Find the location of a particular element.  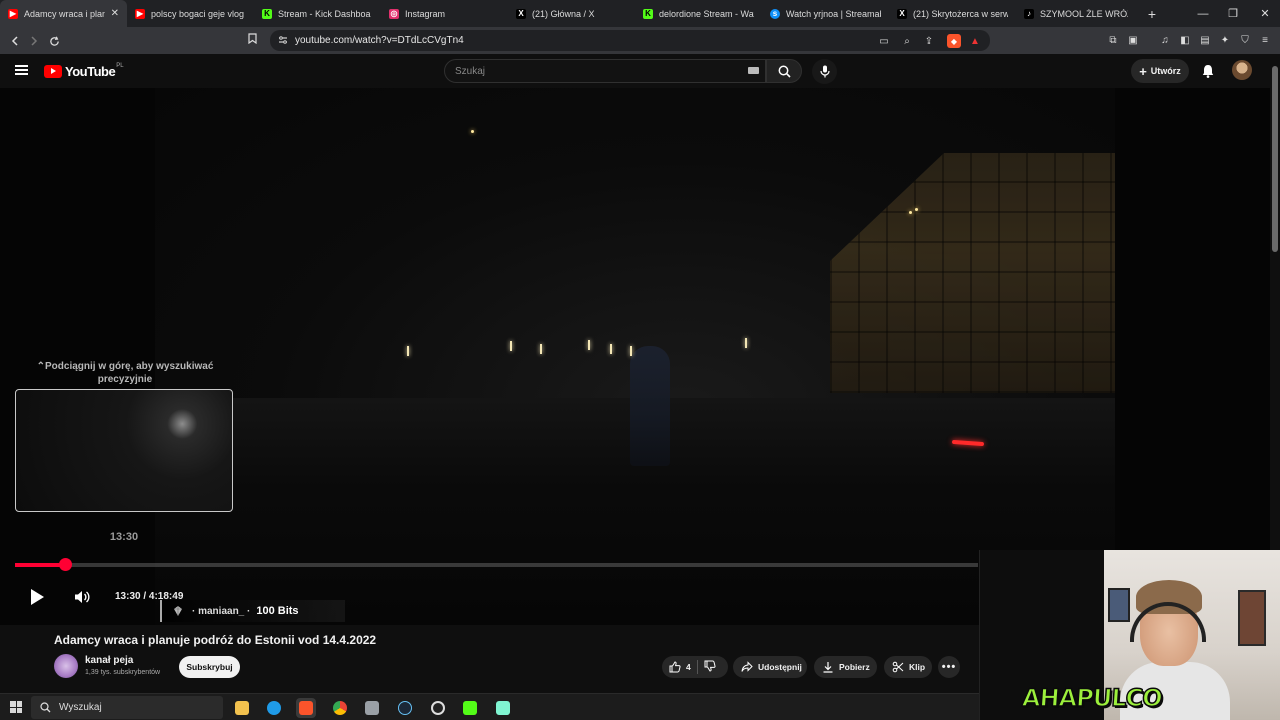

vpn-icon: ⛉ is located at coordinates (1245, 40).